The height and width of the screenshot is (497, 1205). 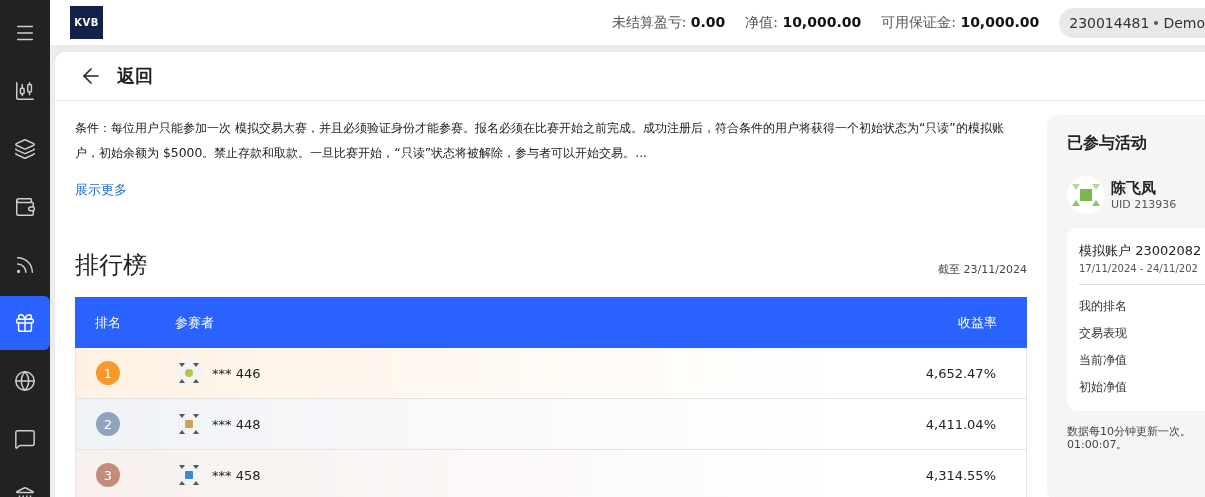 I want to click on as-of-date: 截至 23/11/2024, so click(x=982, y=269).